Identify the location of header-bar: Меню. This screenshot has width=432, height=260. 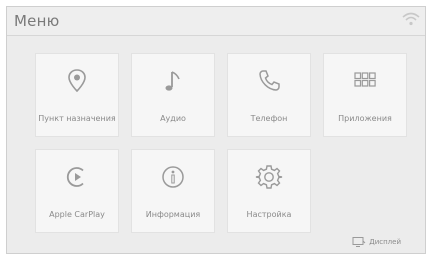
(216, 21).